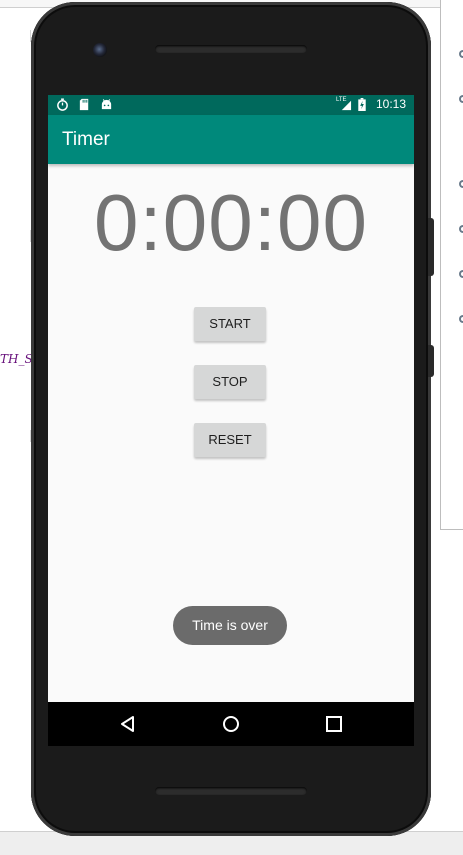  What do you see at coordinates (390, 104) in the screenshot?
I see `status-time: 10:13` at bounding box center [390, 104].